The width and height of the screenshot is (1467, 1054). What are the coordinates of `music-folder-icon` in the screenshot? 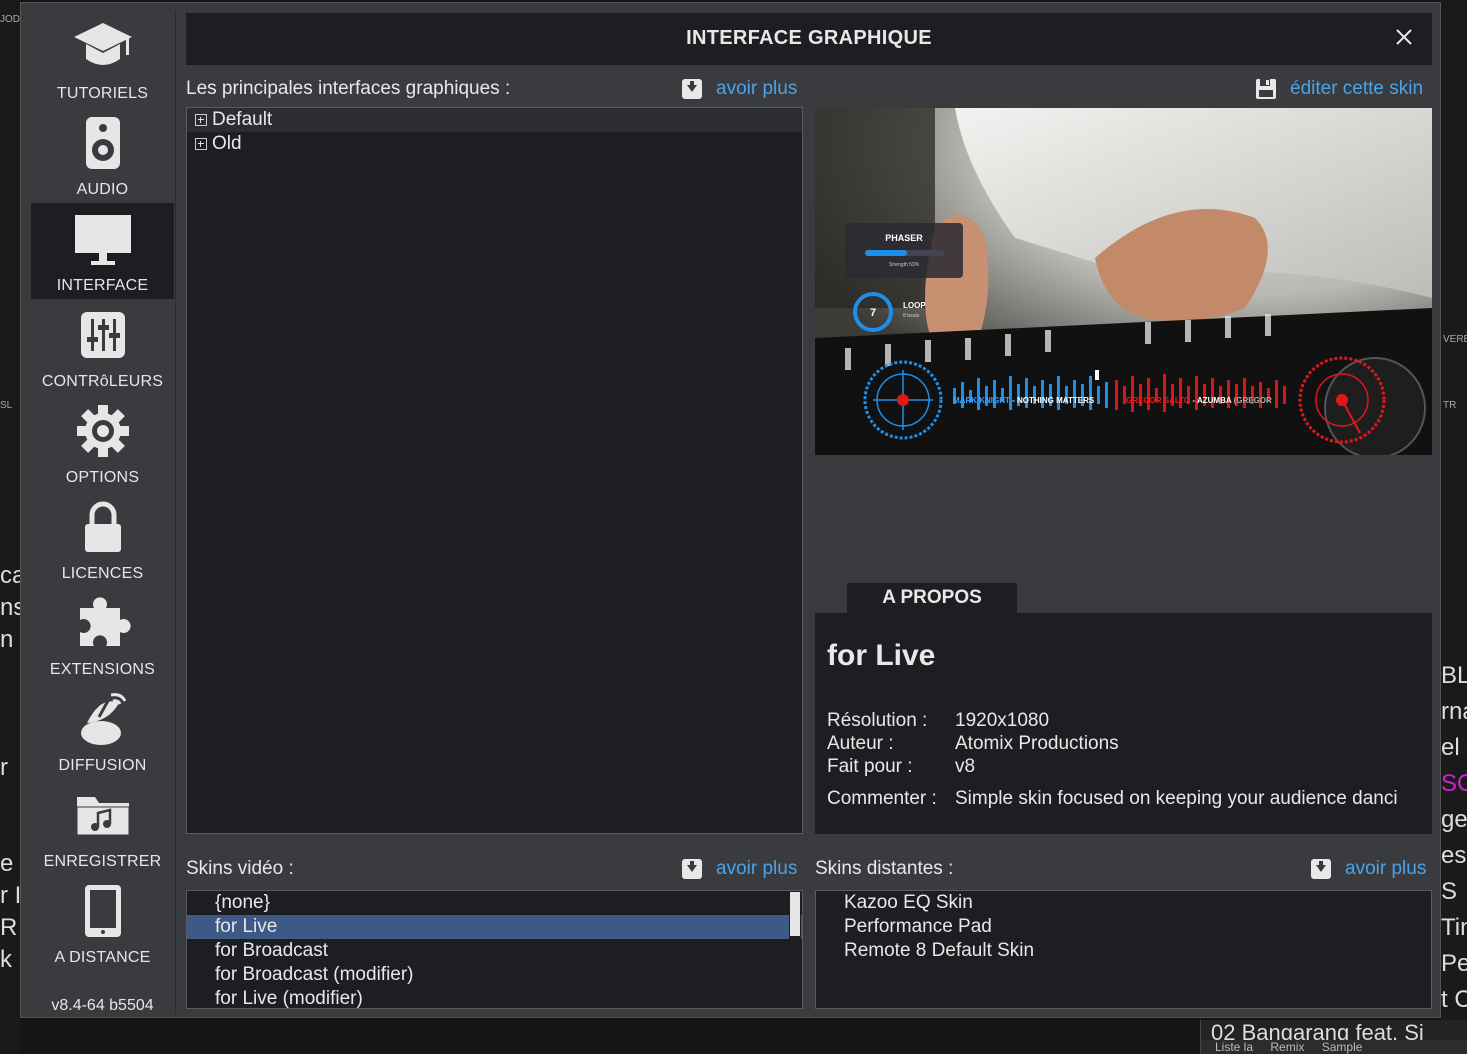 It's located at (102, 815).